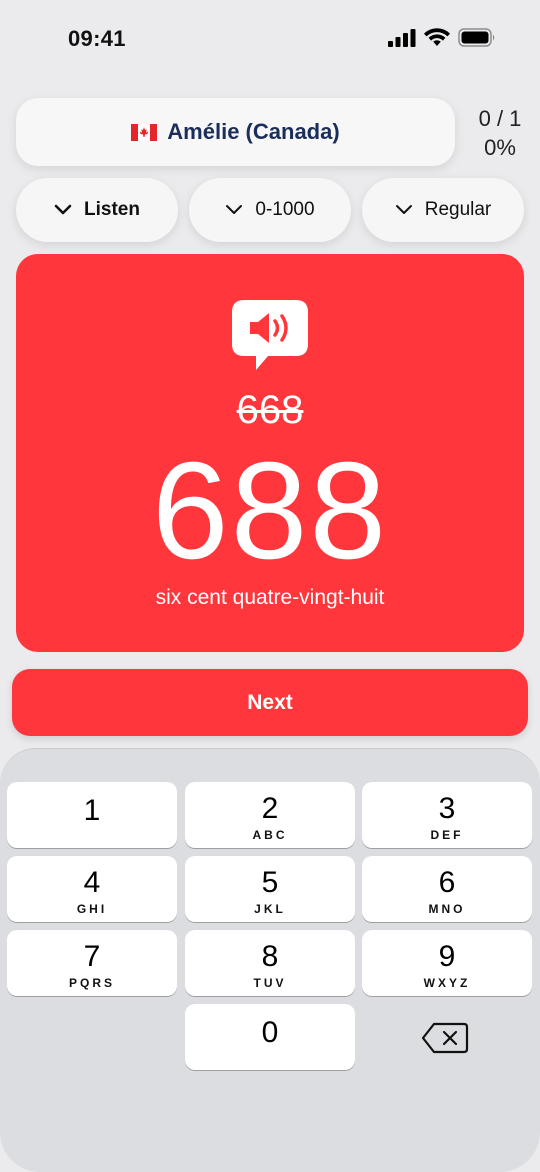 This screenshot has width=540, height=1172. Describe the element at coordinates (500, 118) in the screenshot. I see `score-count: 0 / 1` at that location.